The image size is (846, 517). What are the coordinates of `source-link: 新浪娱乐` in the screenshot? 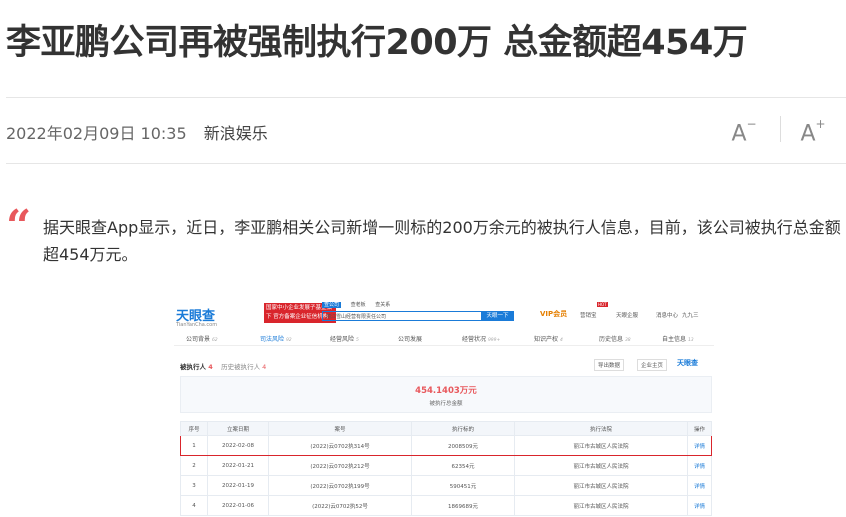 It's located at (236, 133).